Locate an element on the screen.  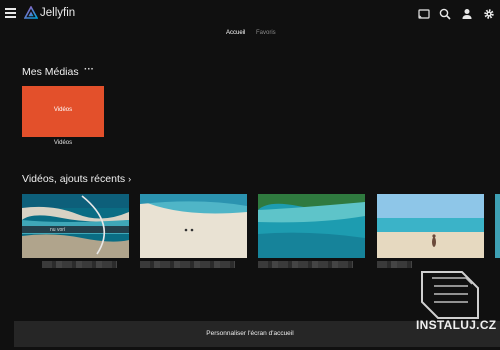
chevron-right-icon: › is located at coordinates (130, 179).